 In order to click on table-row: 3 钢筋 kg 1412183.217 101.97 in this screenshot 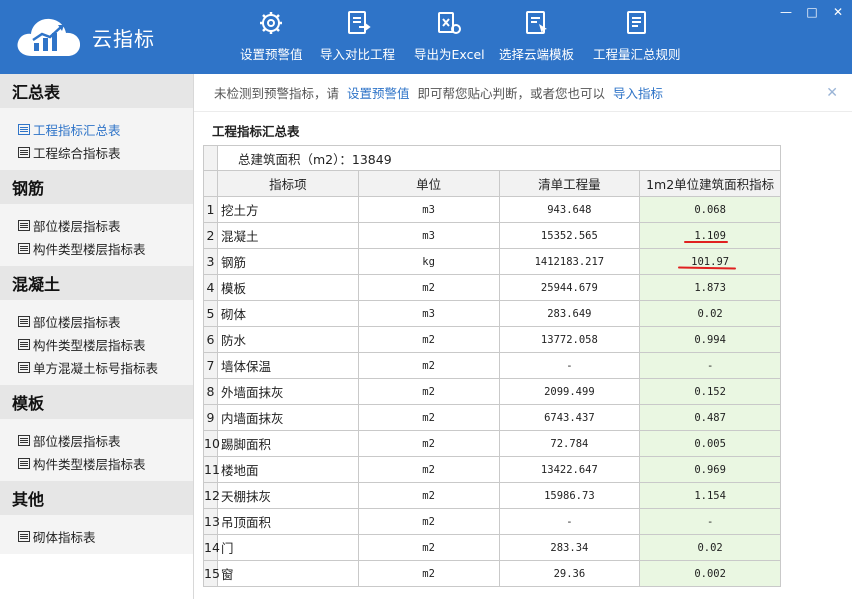, I will do `click(492, 261)`.